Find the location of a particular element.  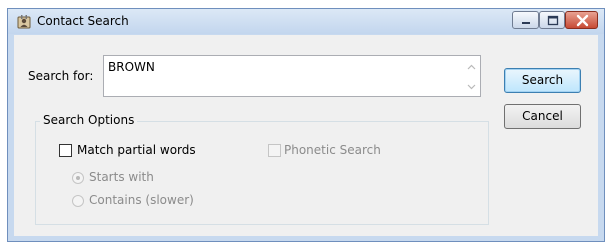

starts-with-radio is located at coordinates (78, 178).